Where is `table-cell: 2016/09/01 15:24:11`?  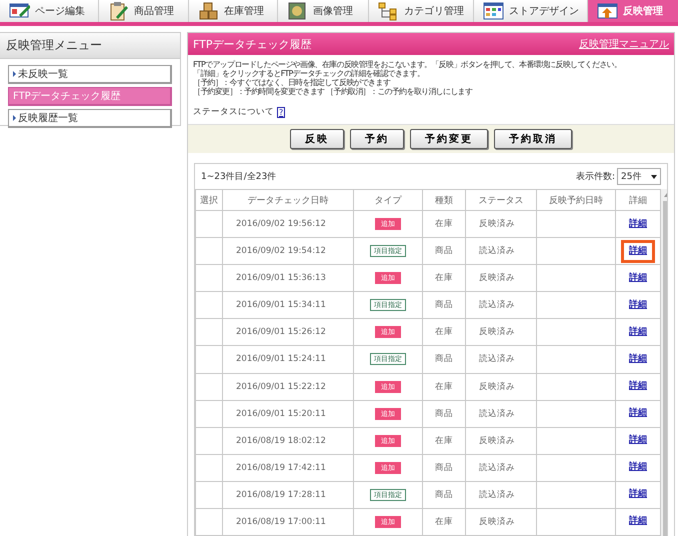 table-cell: 2016/09/01 15:24:11 is located at coordinates (288, 360).